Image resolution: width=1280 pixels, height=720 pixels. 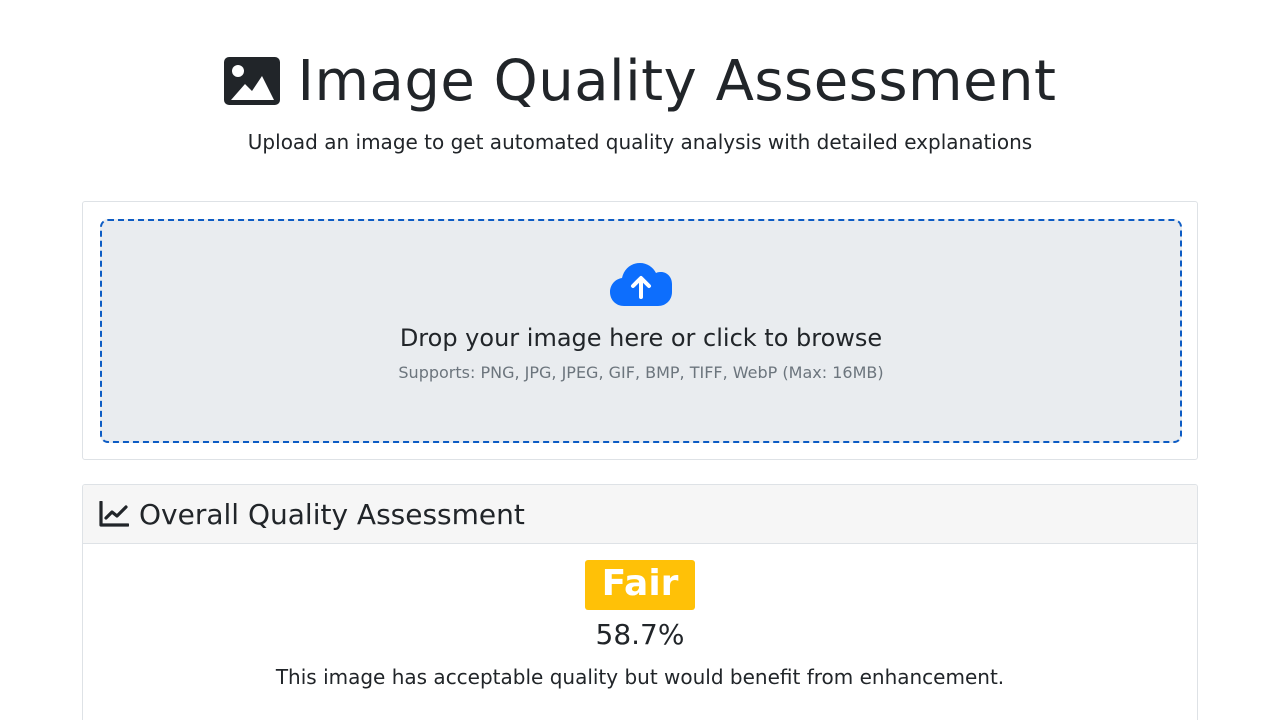 I want to click on title-row: Image Quality Assessment, so click(x=640, y=82).